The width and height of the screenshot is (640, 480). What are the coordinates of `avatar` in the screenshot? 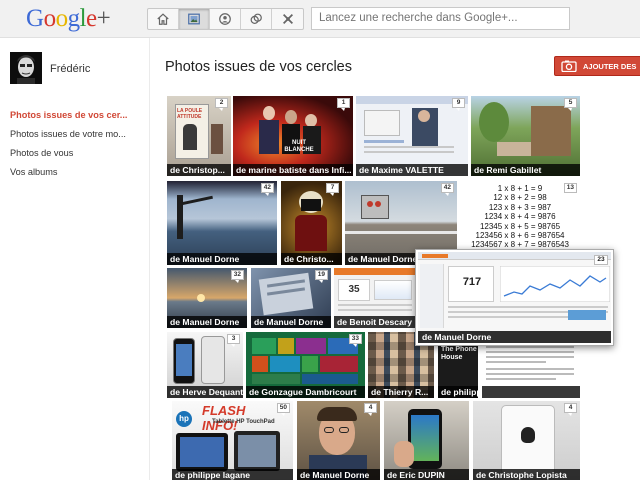 It's located at (26, 68).